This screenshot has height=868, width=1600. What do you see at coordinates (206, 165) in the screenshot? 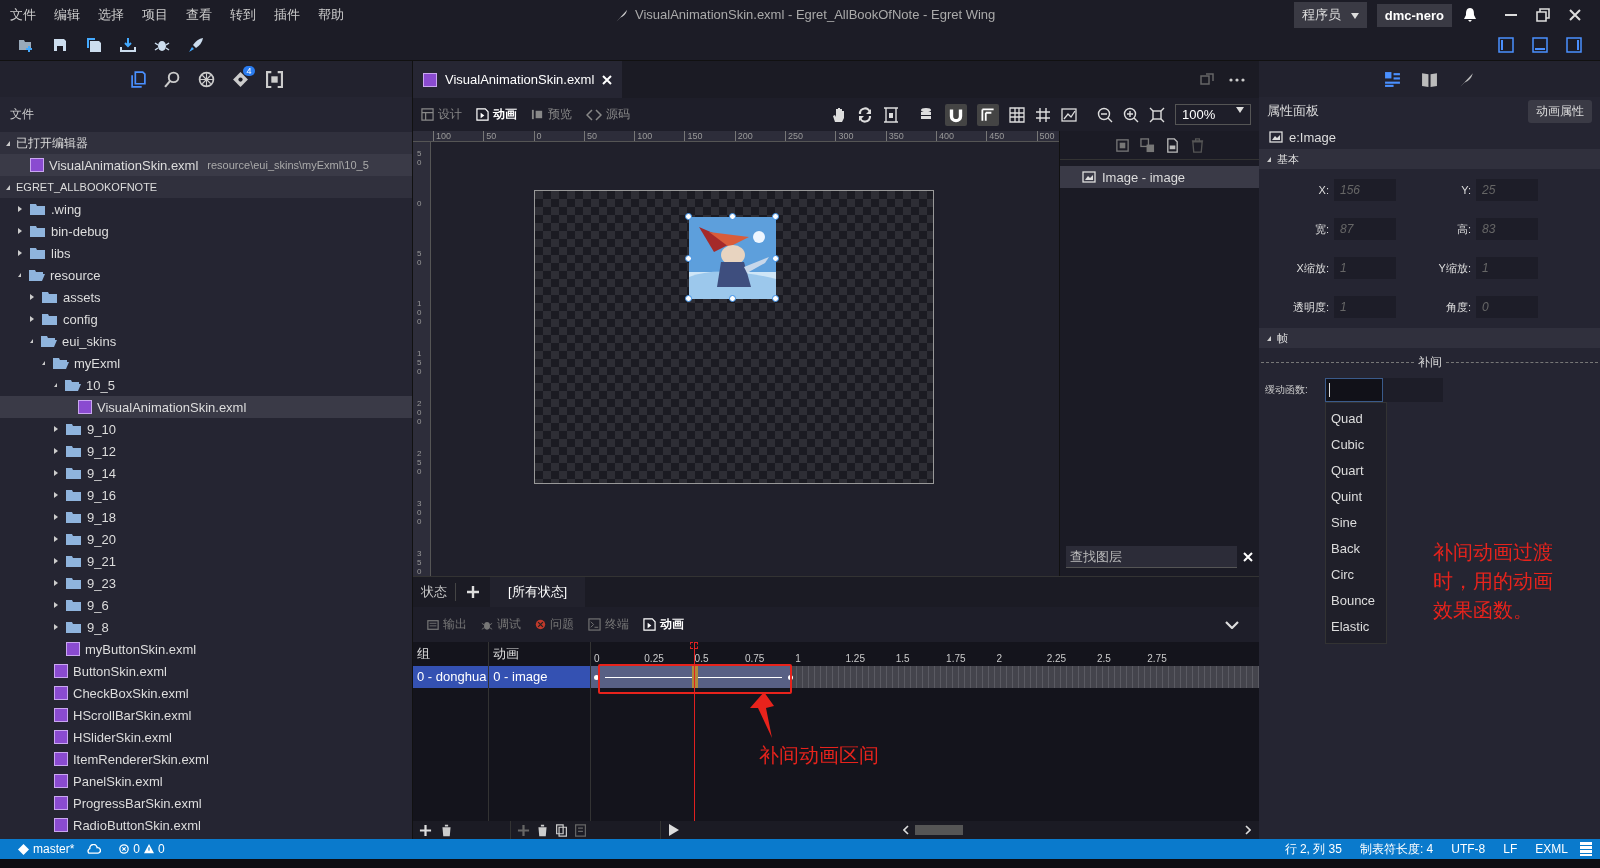
I see `open-editor-item: VisualAnimationSkin.exml resource\eui_skins\myExml\10_5` at bounding box center [206, 165].